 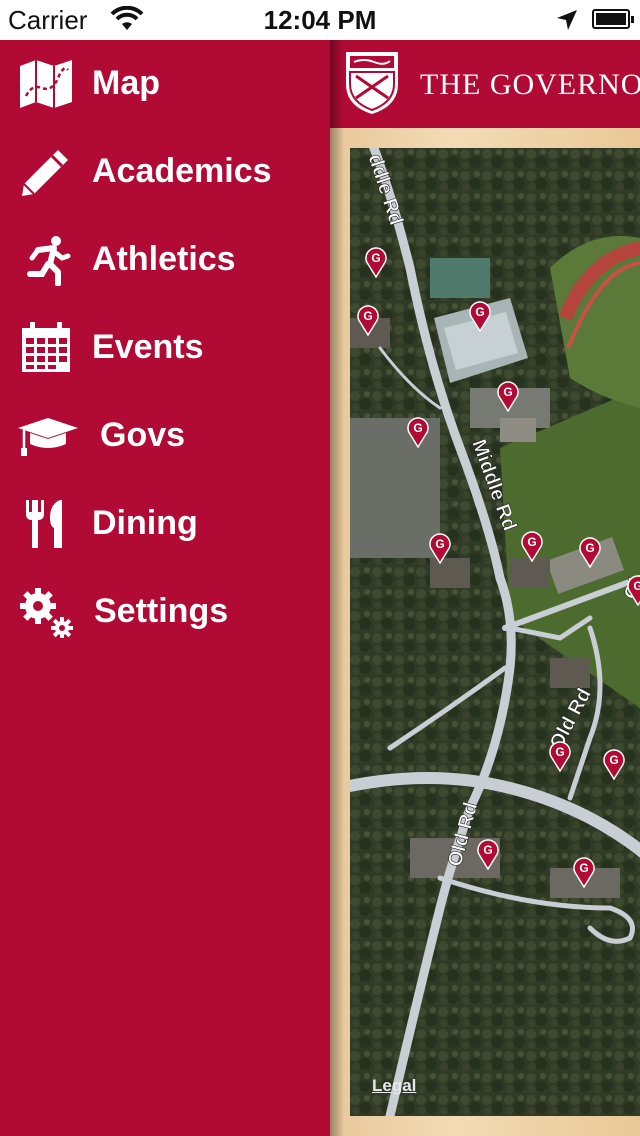 I want to click on pencil-icon, so click(x=45, y=173).